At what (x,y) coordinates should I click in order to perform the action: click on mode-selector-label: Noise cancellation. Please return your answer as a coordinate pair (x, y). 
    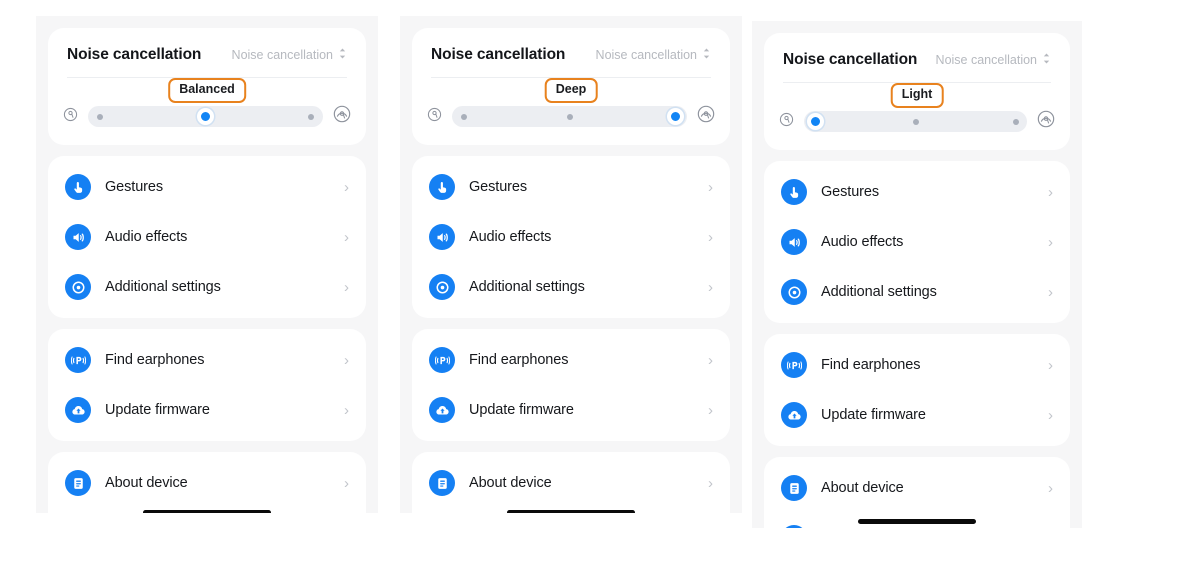
    Looking at the image, I should click on (282, 55).